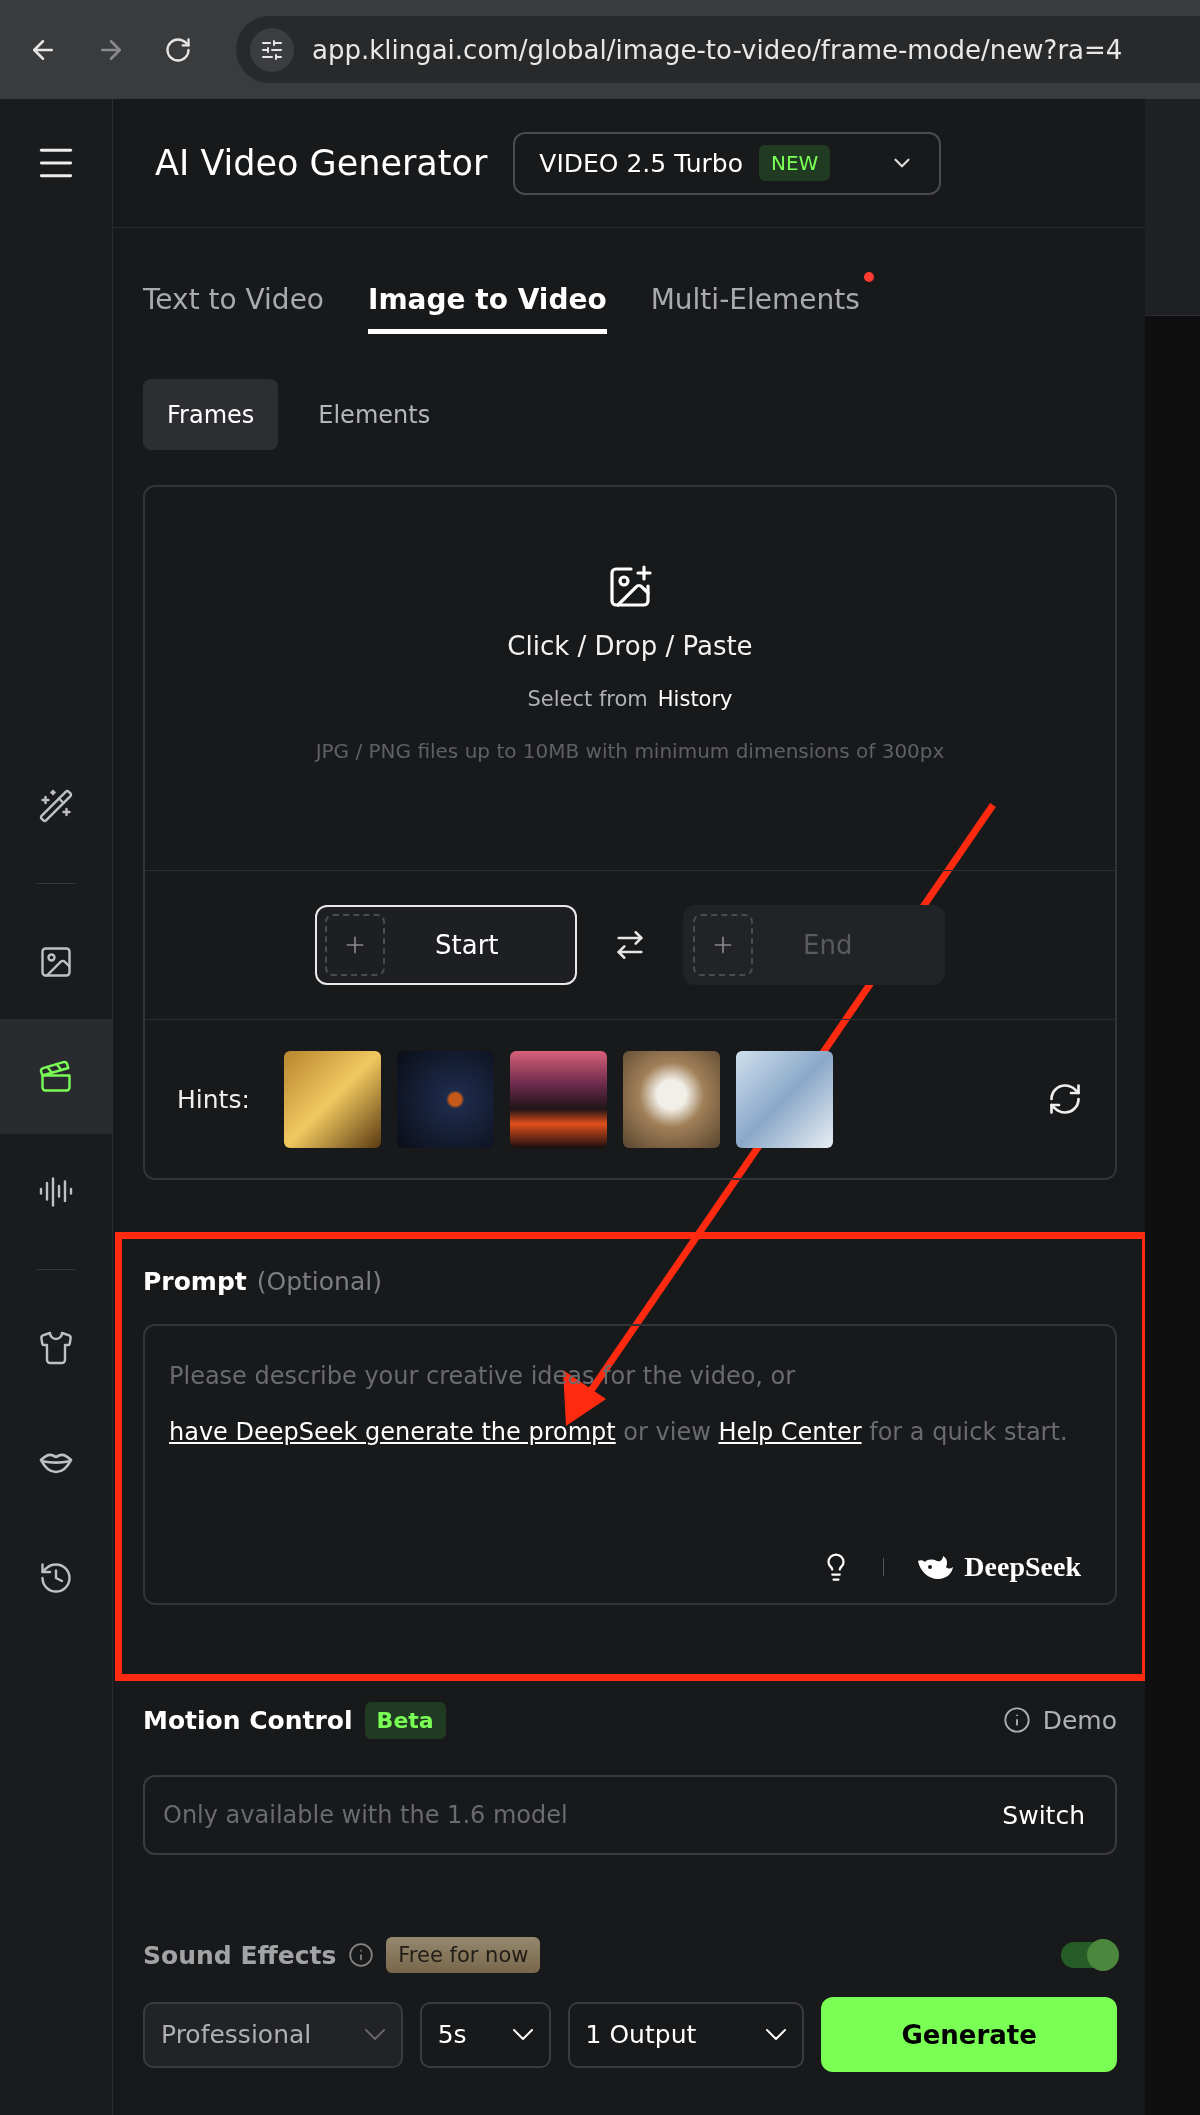 The width and height of the screenshot is (1200, 2115). What do you see at coordinates (446, 945) in the screenshot?
I see `frame-button: Start` at bounding box center [446, 945].